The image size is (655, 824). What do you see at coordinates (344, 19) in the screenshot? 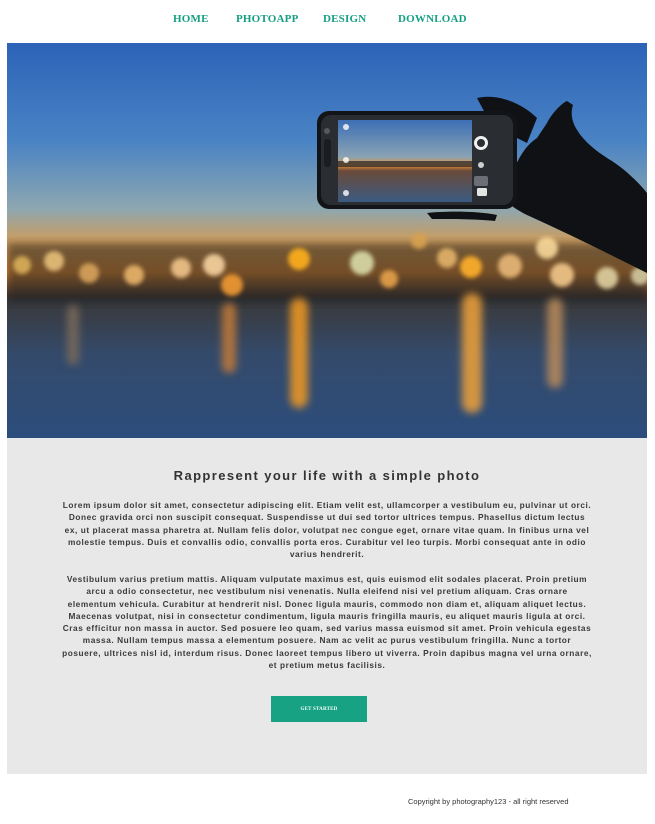
I see `nav-design-link: DESIGN` at bounding box center [344, 19].